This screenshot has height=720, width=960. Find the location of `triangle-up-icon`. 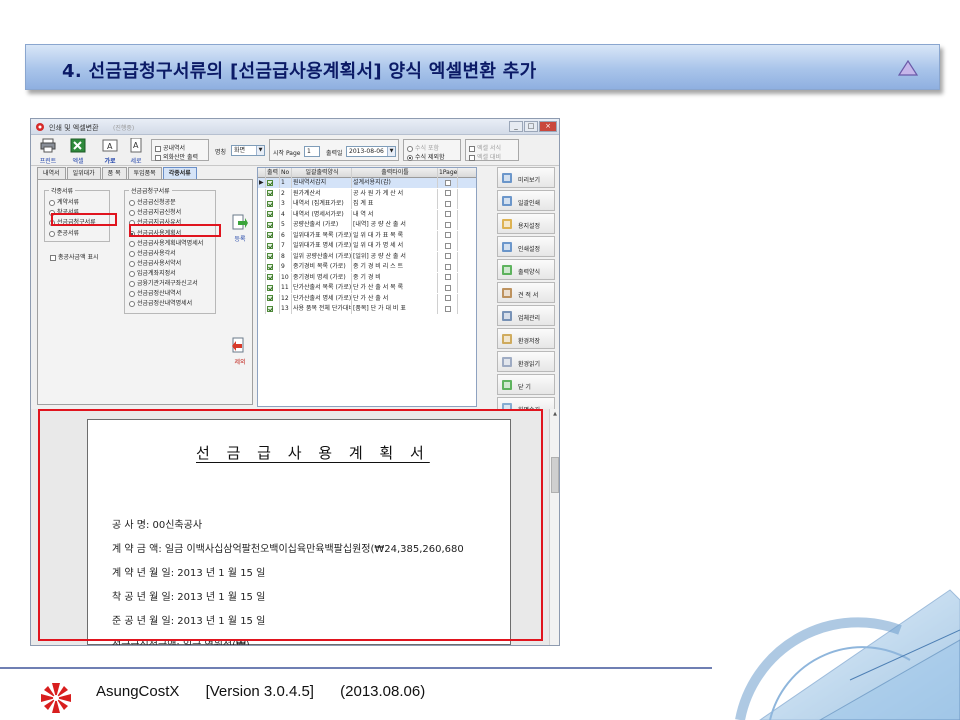

triangle-up-icon is located at coordinates (908, 68).